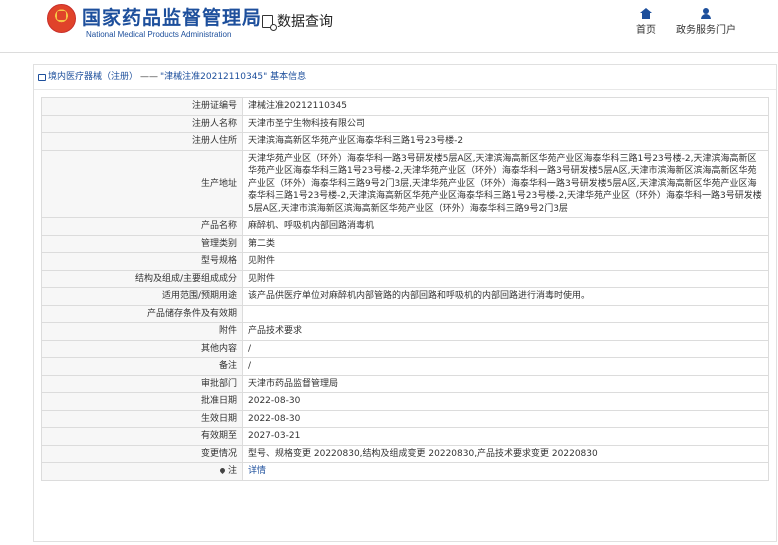  I want to click on nav-home: 首页, so click(646, 22).